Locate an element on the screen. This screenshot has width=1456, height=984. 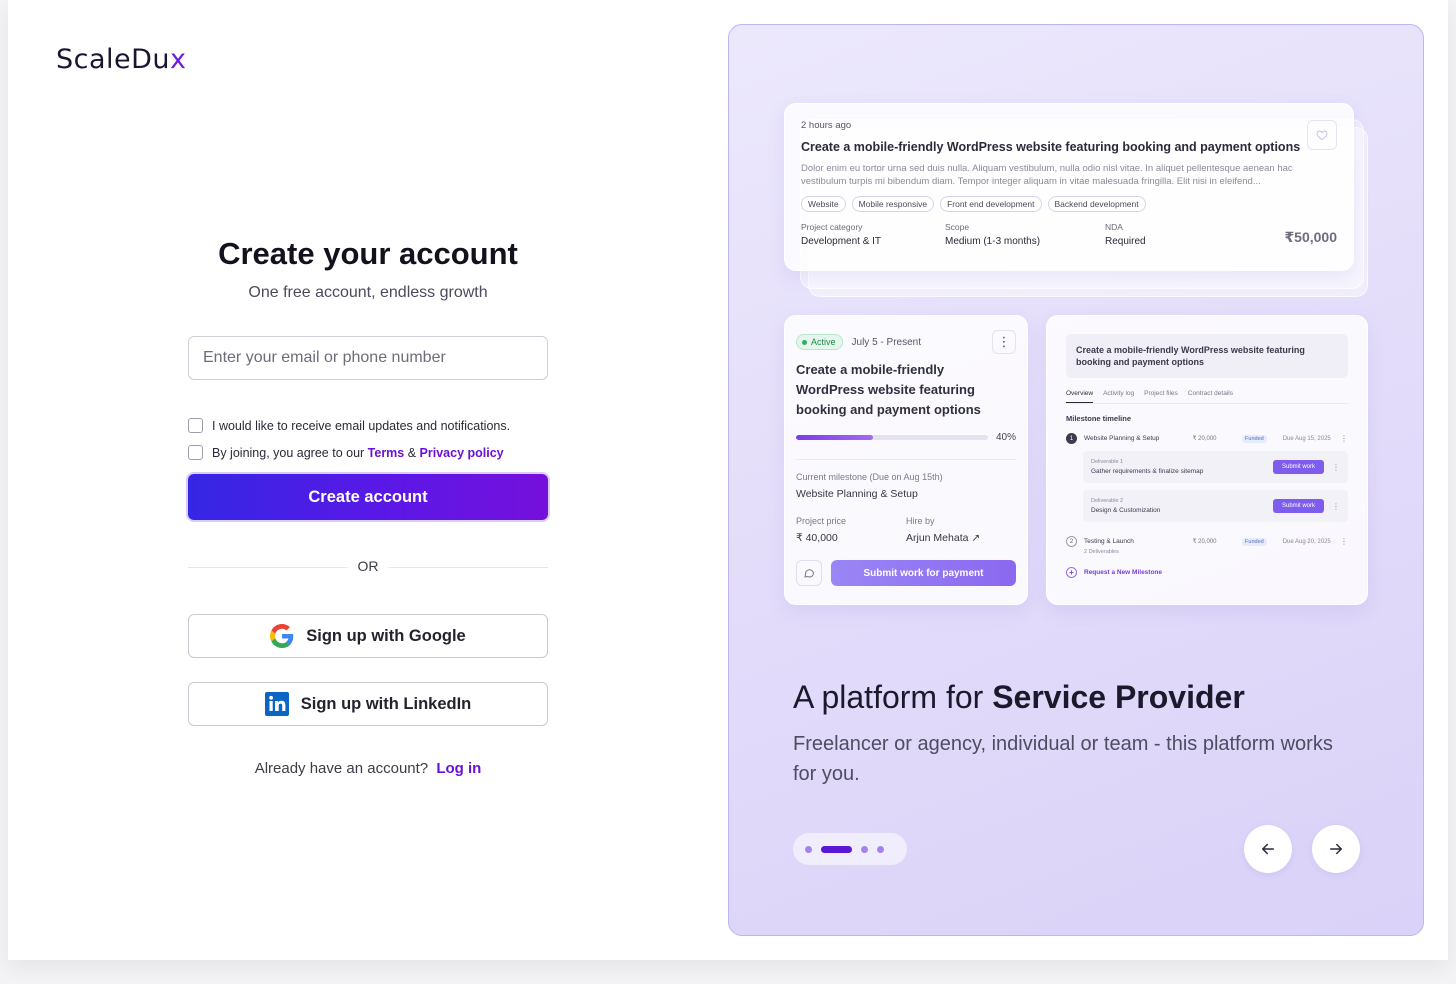
project-price: Project price ₹ 40,000 is located at coordinates (851, 530).